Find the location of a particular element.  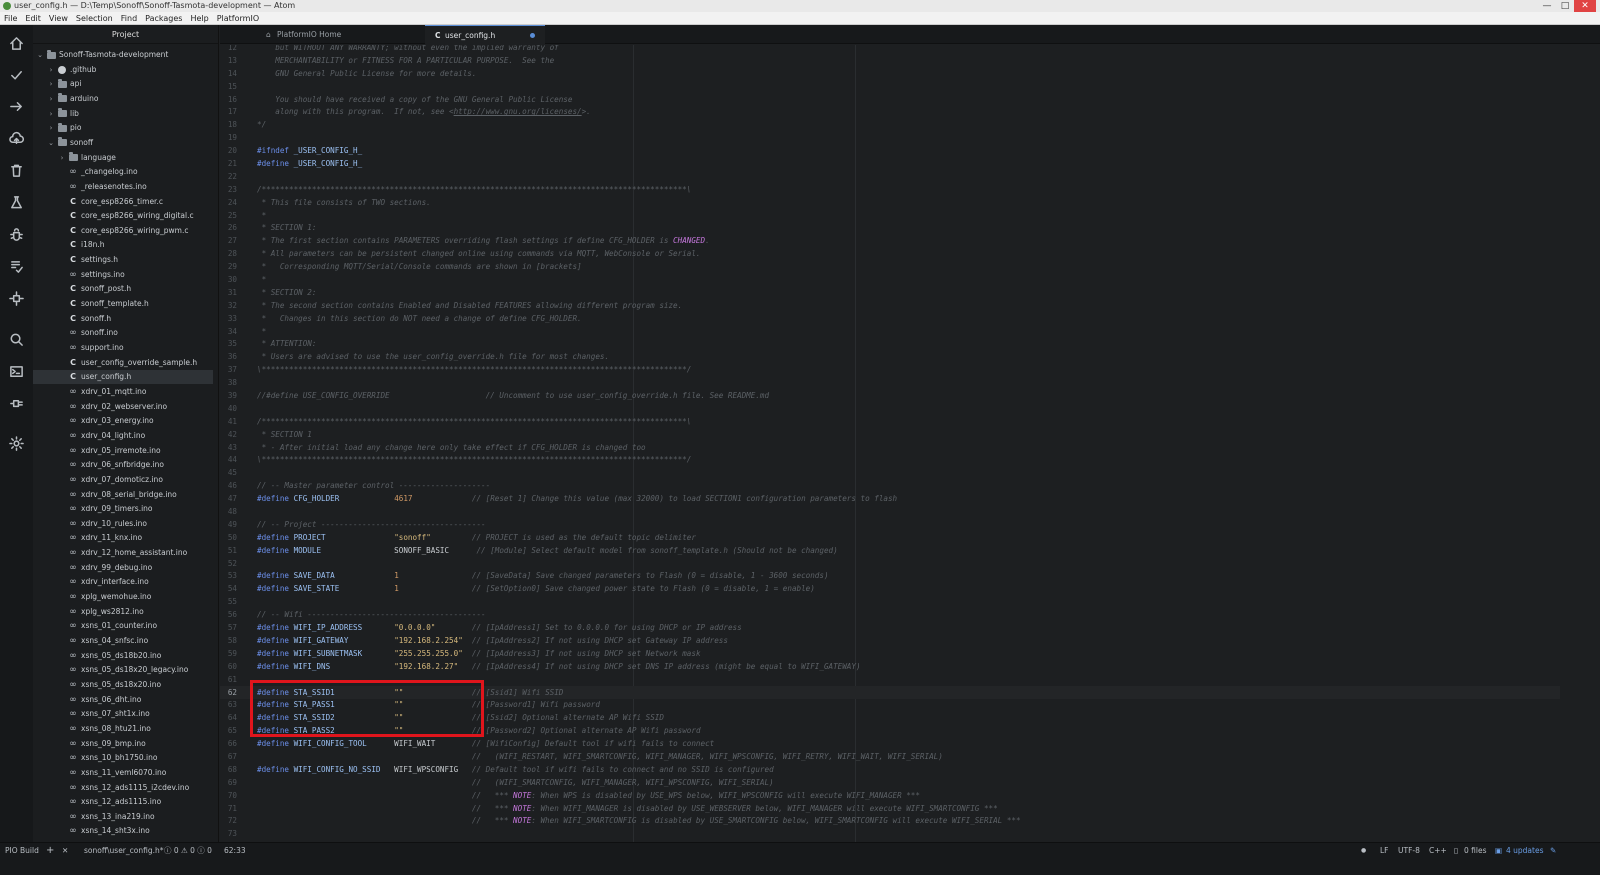

menu-platformio: PlatformIO is located at coordinates (238, 18).